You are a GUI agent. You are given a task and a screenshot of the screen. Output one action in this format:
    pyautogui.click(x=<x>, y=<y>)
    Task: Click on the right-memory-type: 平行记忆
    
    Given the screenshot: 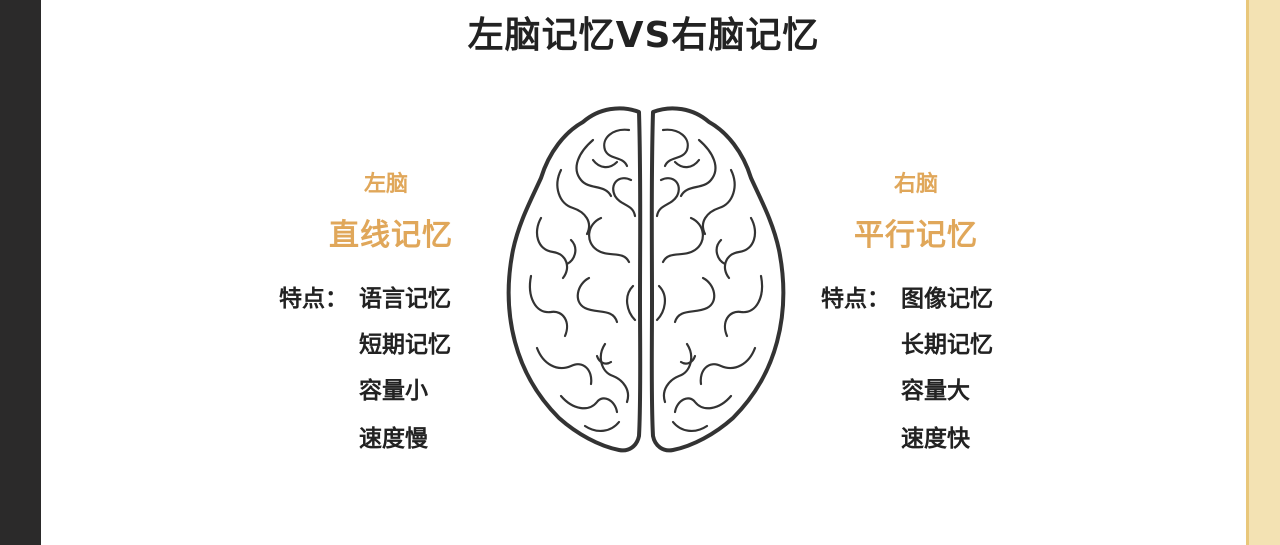 What is the action you would take?
    pyautogui.click(x=916, y=235)
    